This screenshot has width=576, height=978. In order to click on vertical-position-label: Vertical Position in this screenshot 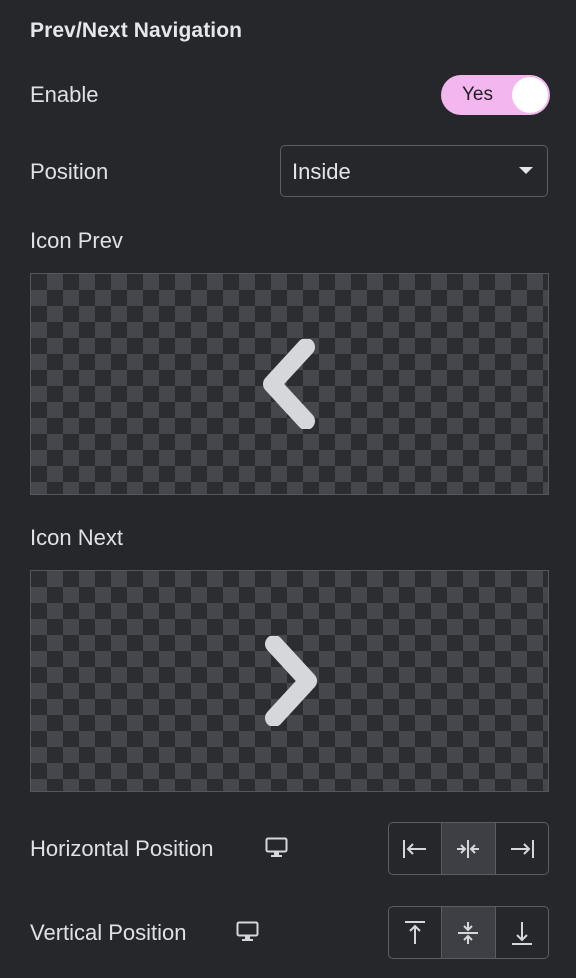, I will do `click(108, 932)`.